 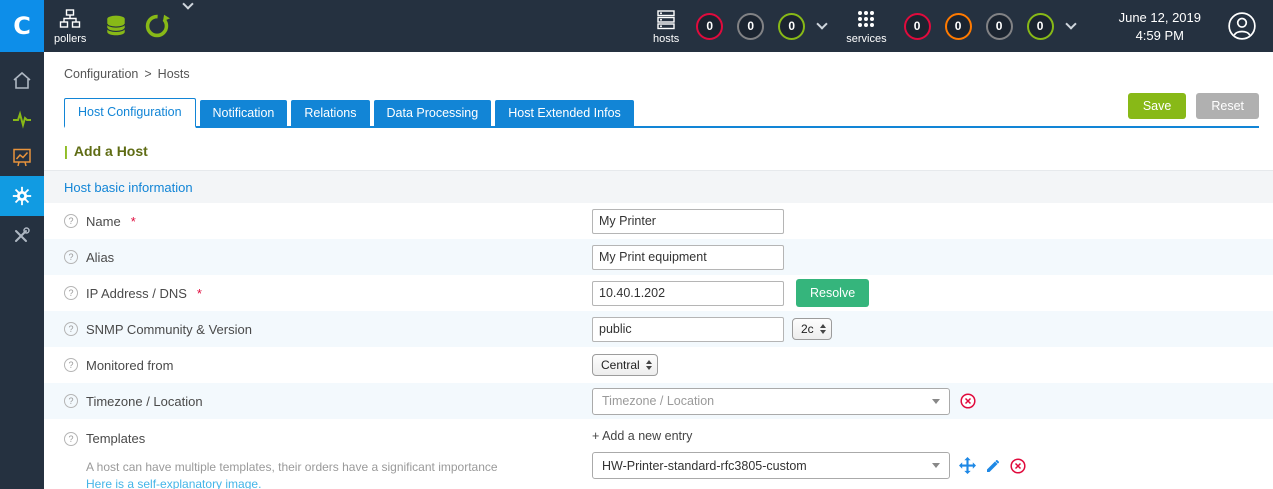 What do you see at coordinates (833, 293) in the screenshot?
I see `resolve-button: Resolve` at bounding box center [833, 293].